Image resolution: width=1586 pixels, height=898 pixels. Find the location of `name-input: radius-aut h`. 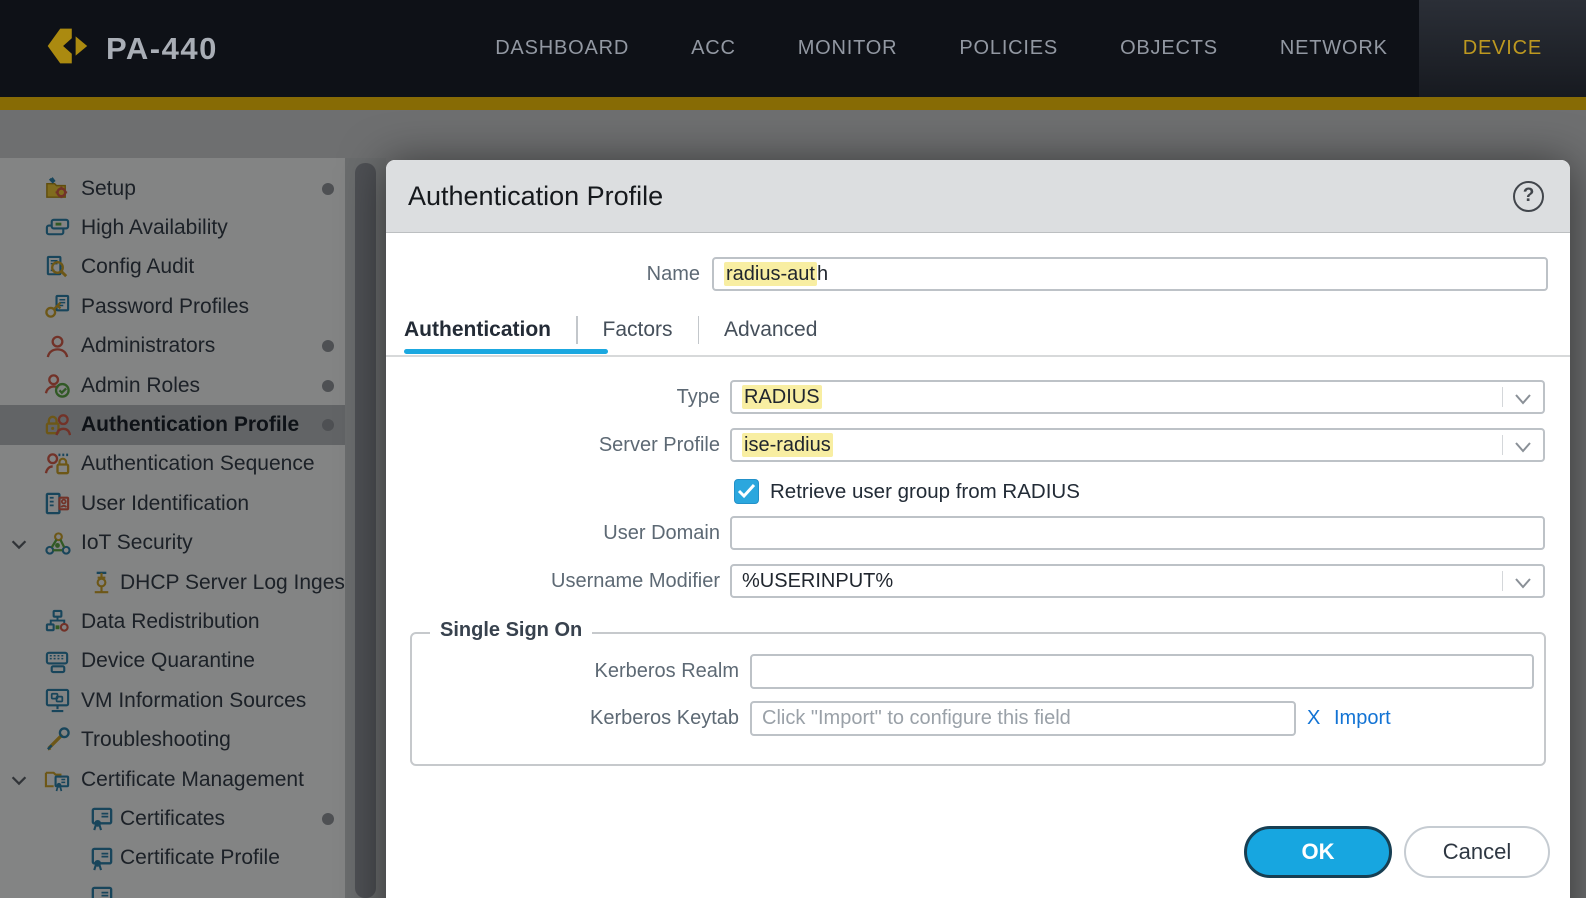

name-input: radius-aut h is located at coordinates (1130, 274).